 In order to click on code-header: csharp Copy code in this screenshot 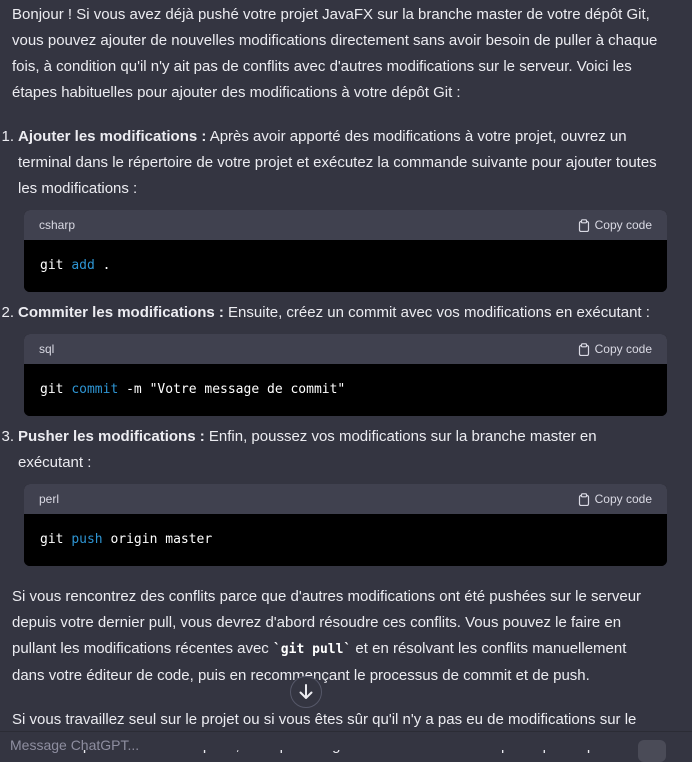, I will do `click(345, 225)`.